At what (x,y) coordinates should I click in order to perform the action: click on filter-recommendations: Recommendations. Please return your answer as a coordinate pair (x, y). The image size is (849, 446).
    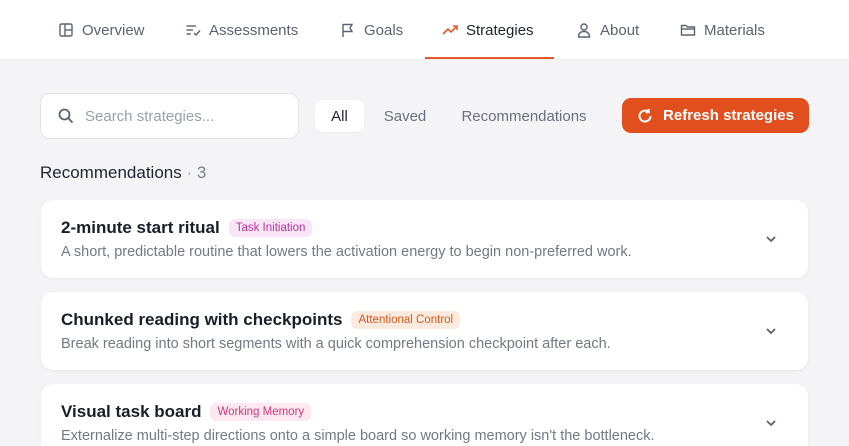
    Looking at the image, I should click on (524, 116).